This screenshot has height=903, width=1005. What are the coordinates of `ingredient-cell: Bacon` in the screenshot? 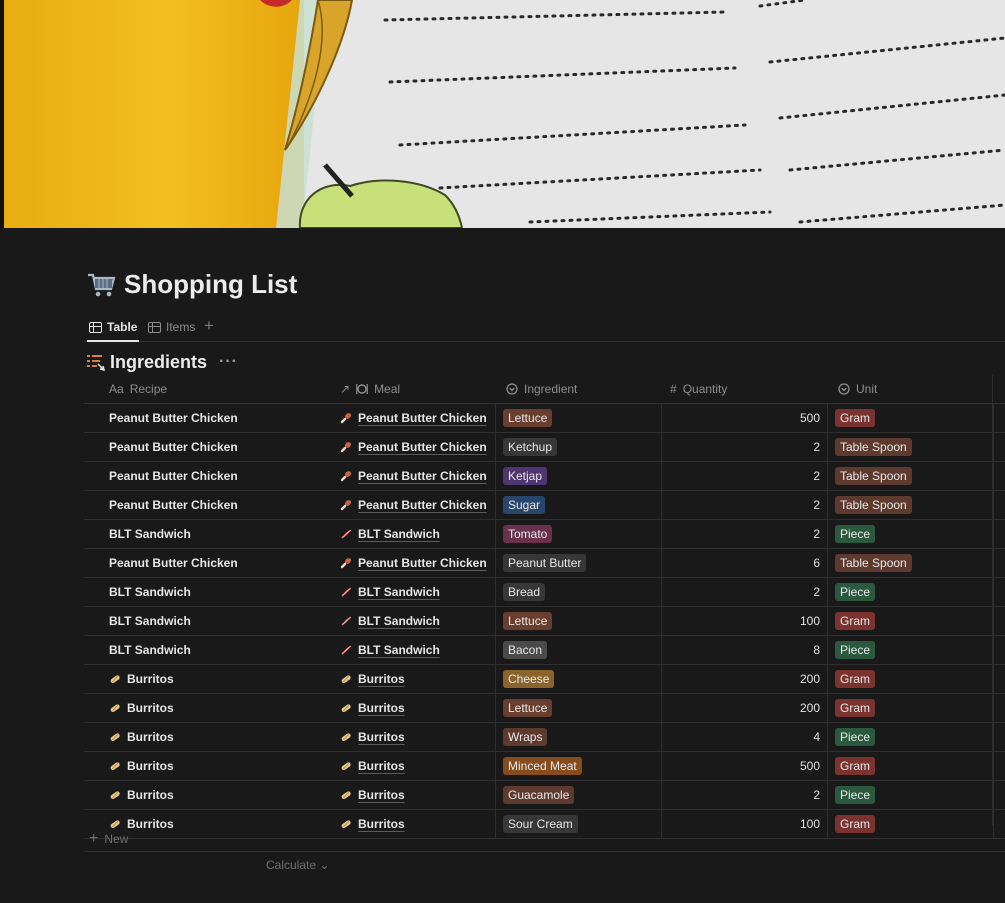 It's located at (579, 650).